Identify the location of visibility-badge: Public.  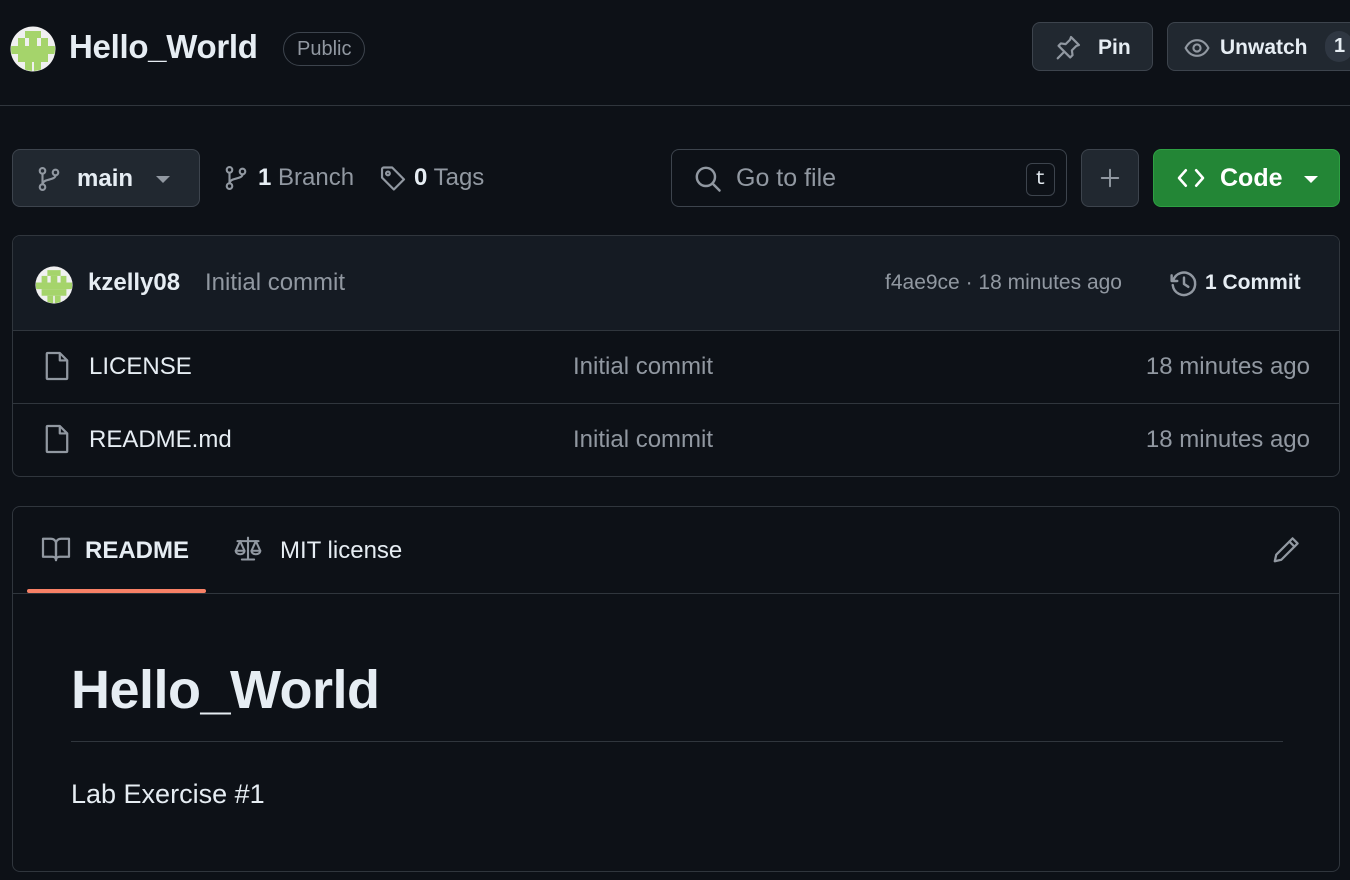
(324, 49).